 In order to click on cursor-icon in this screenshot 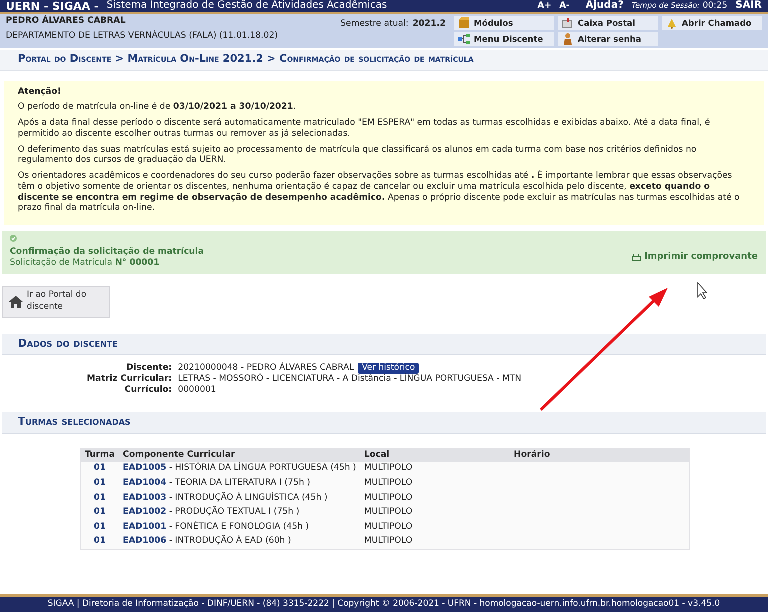, I will do `click(703, 291)`.